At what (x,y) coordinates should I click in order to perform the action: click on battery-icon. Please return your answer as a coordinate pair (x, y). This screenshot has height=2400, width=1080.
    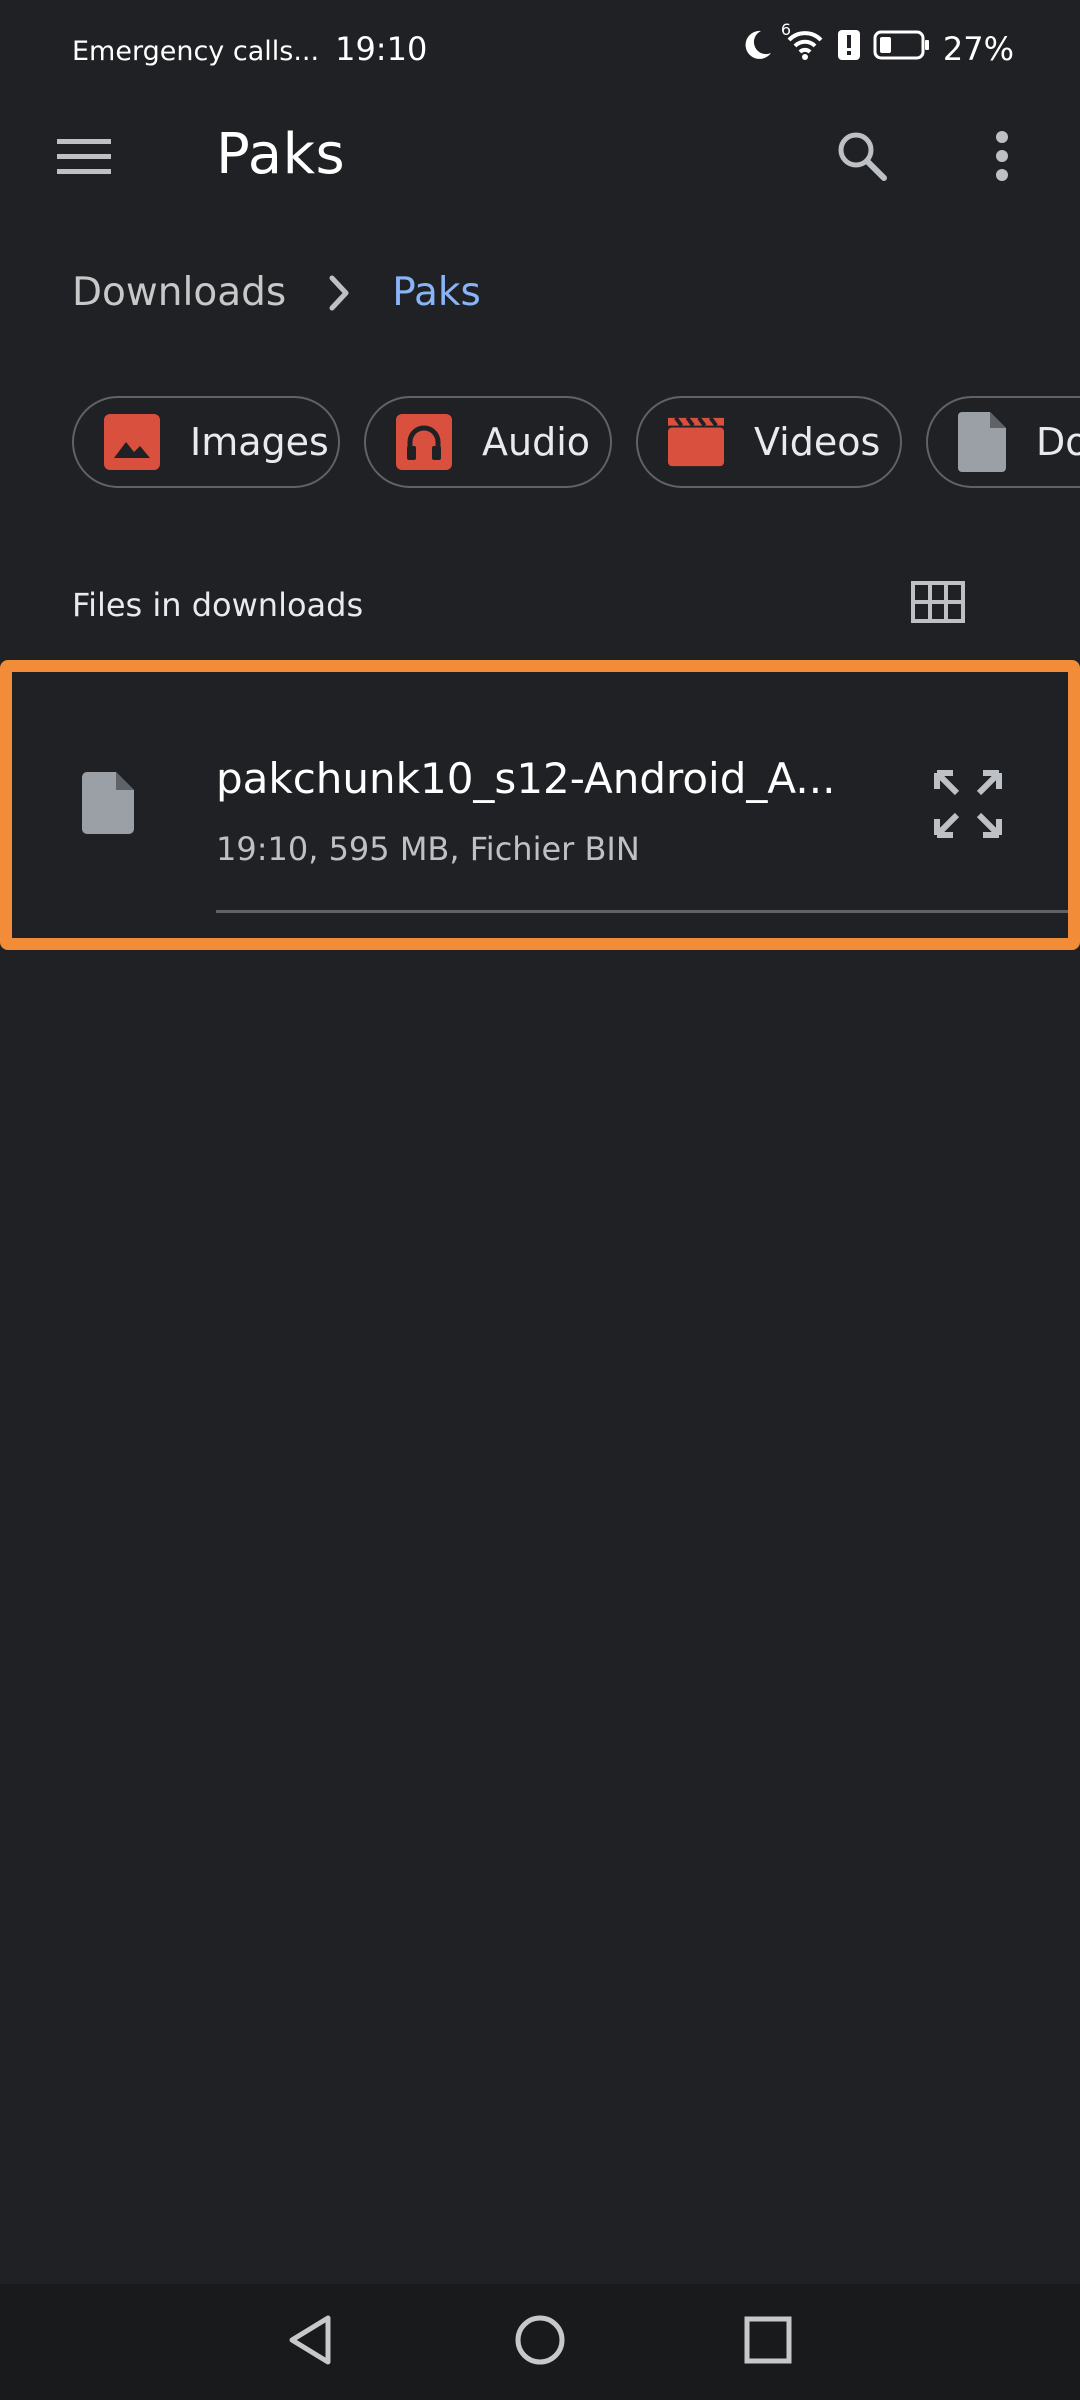
    Looking at the image, I should click on (902, 49).